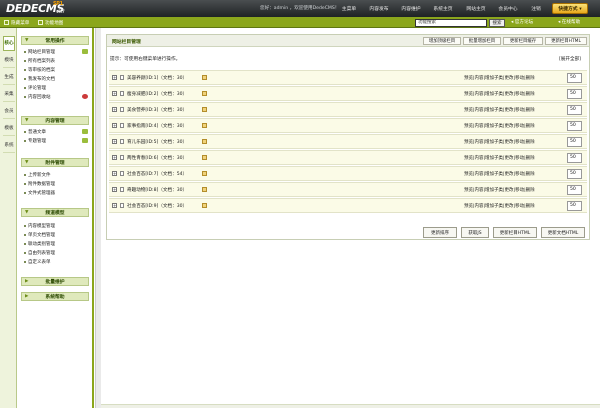 This screenshot has height=408, width=600. I want to click on nav-logout: 注销, so click(536, 8).